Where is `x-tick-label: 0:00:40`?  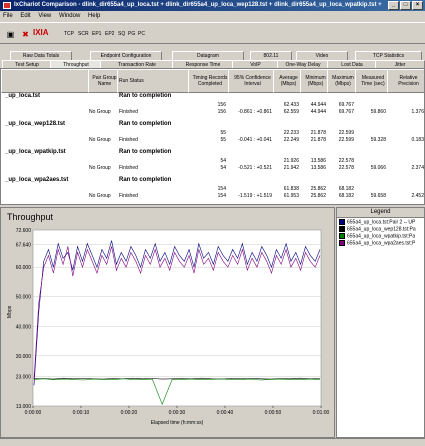
x-tick-label: 0:00:40 is located at coordinates (225, 413).